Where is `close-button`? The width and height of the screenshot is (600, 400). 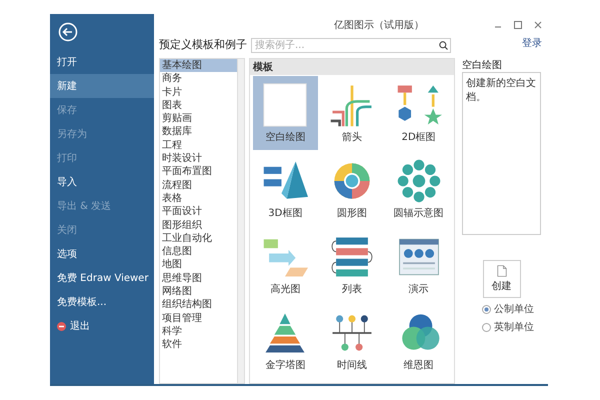
close-button is located at coordinates (538, 25).